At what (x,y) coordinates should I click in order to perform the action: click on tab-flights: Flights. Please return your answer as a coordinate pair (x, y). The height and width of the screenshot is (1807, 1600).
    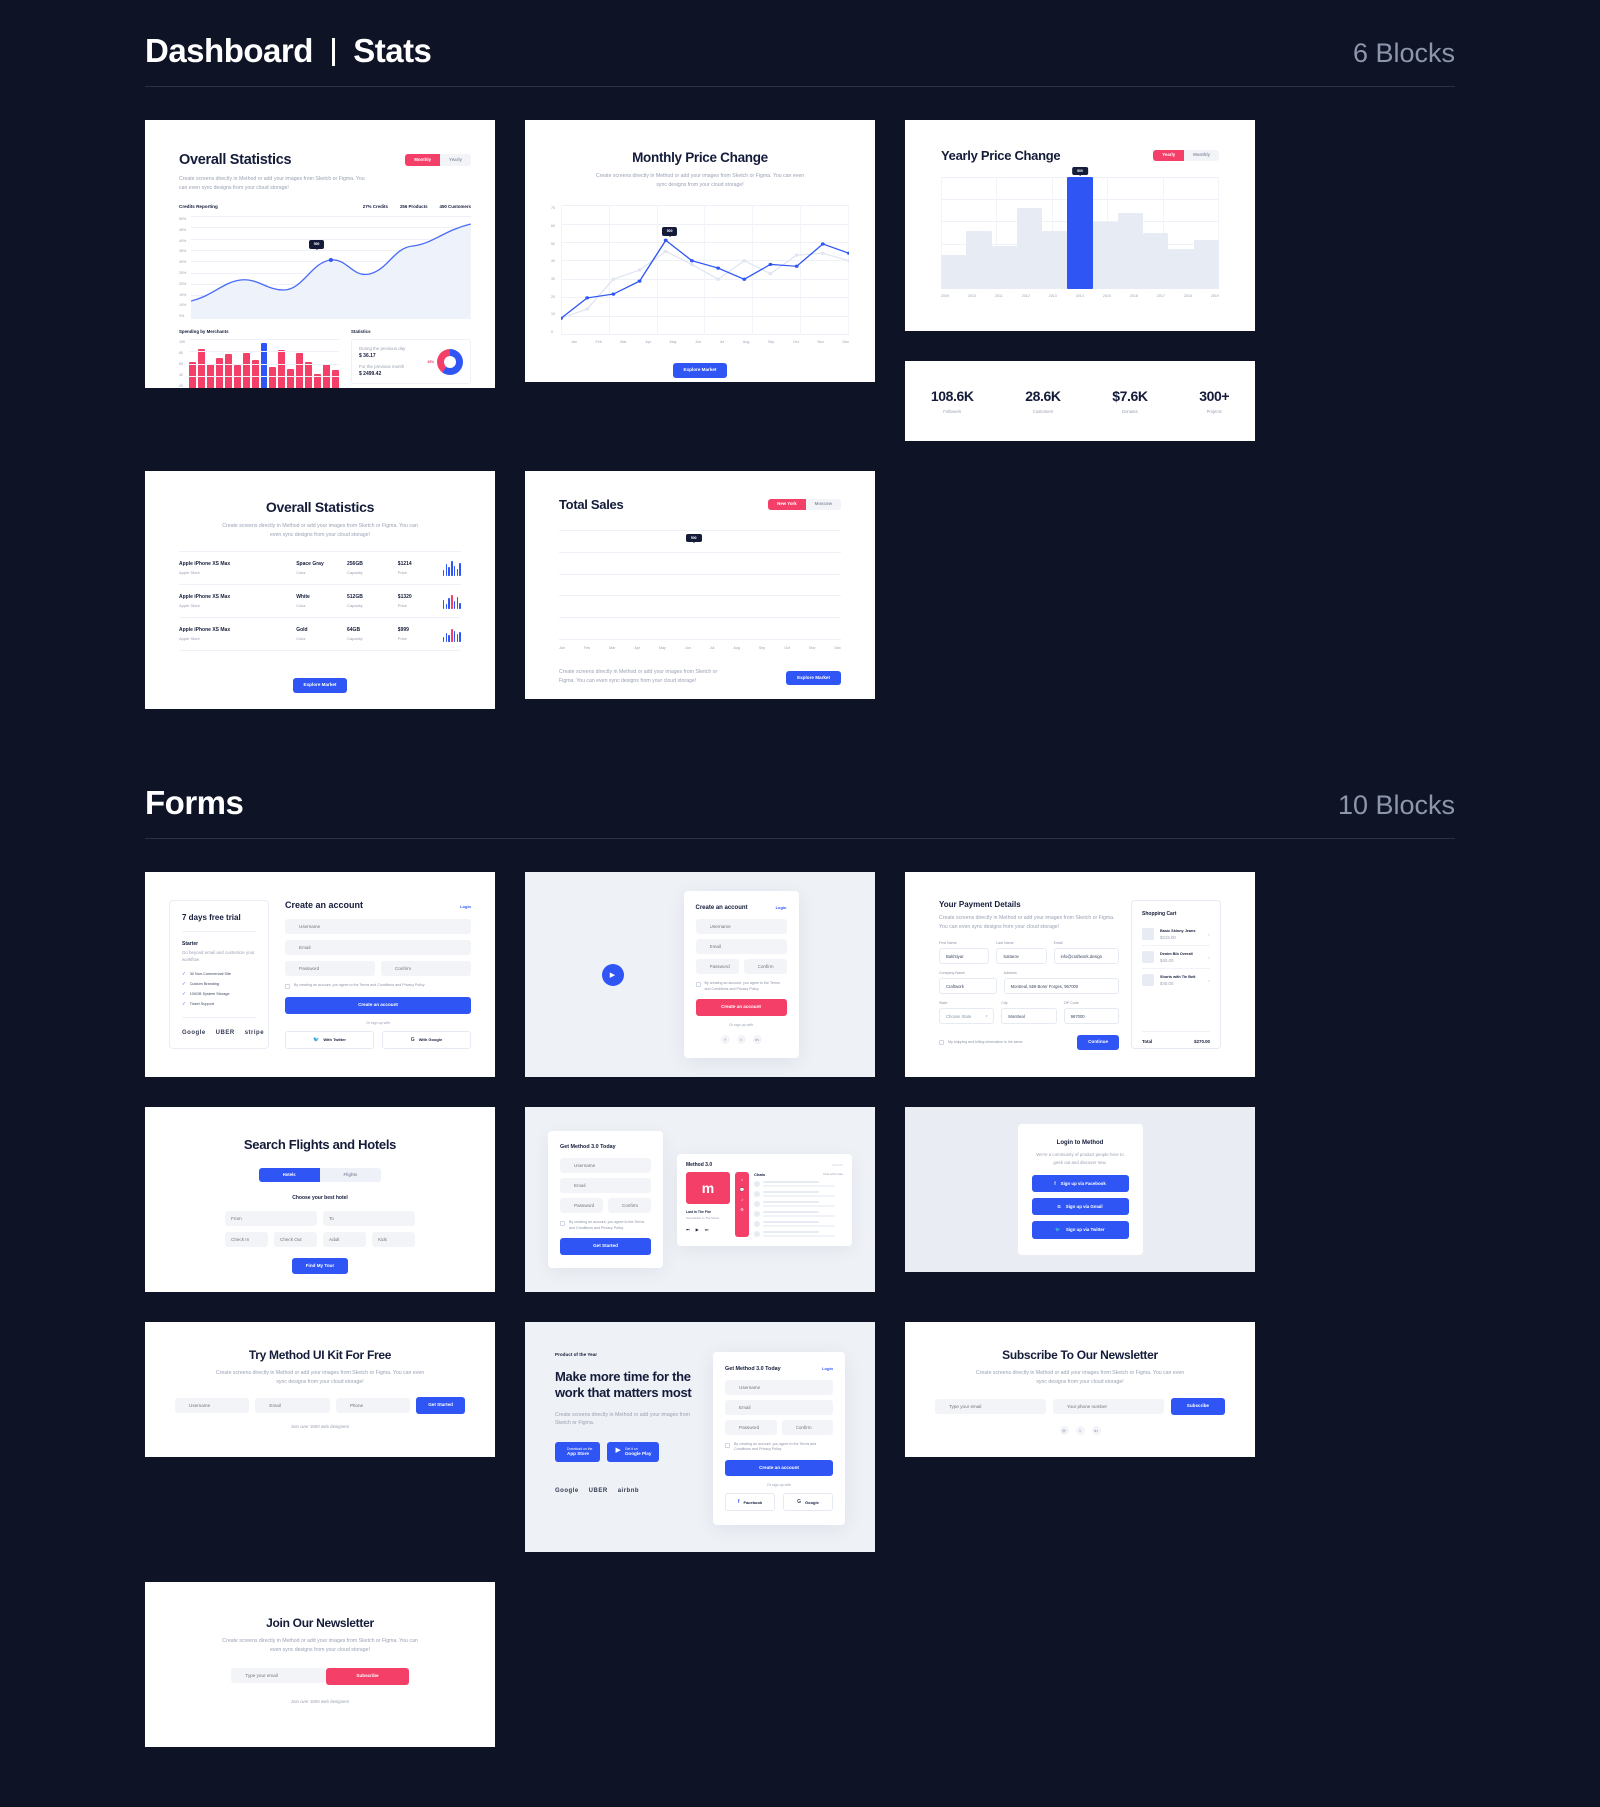
    Looking at the image, I should click on (350, 1174).